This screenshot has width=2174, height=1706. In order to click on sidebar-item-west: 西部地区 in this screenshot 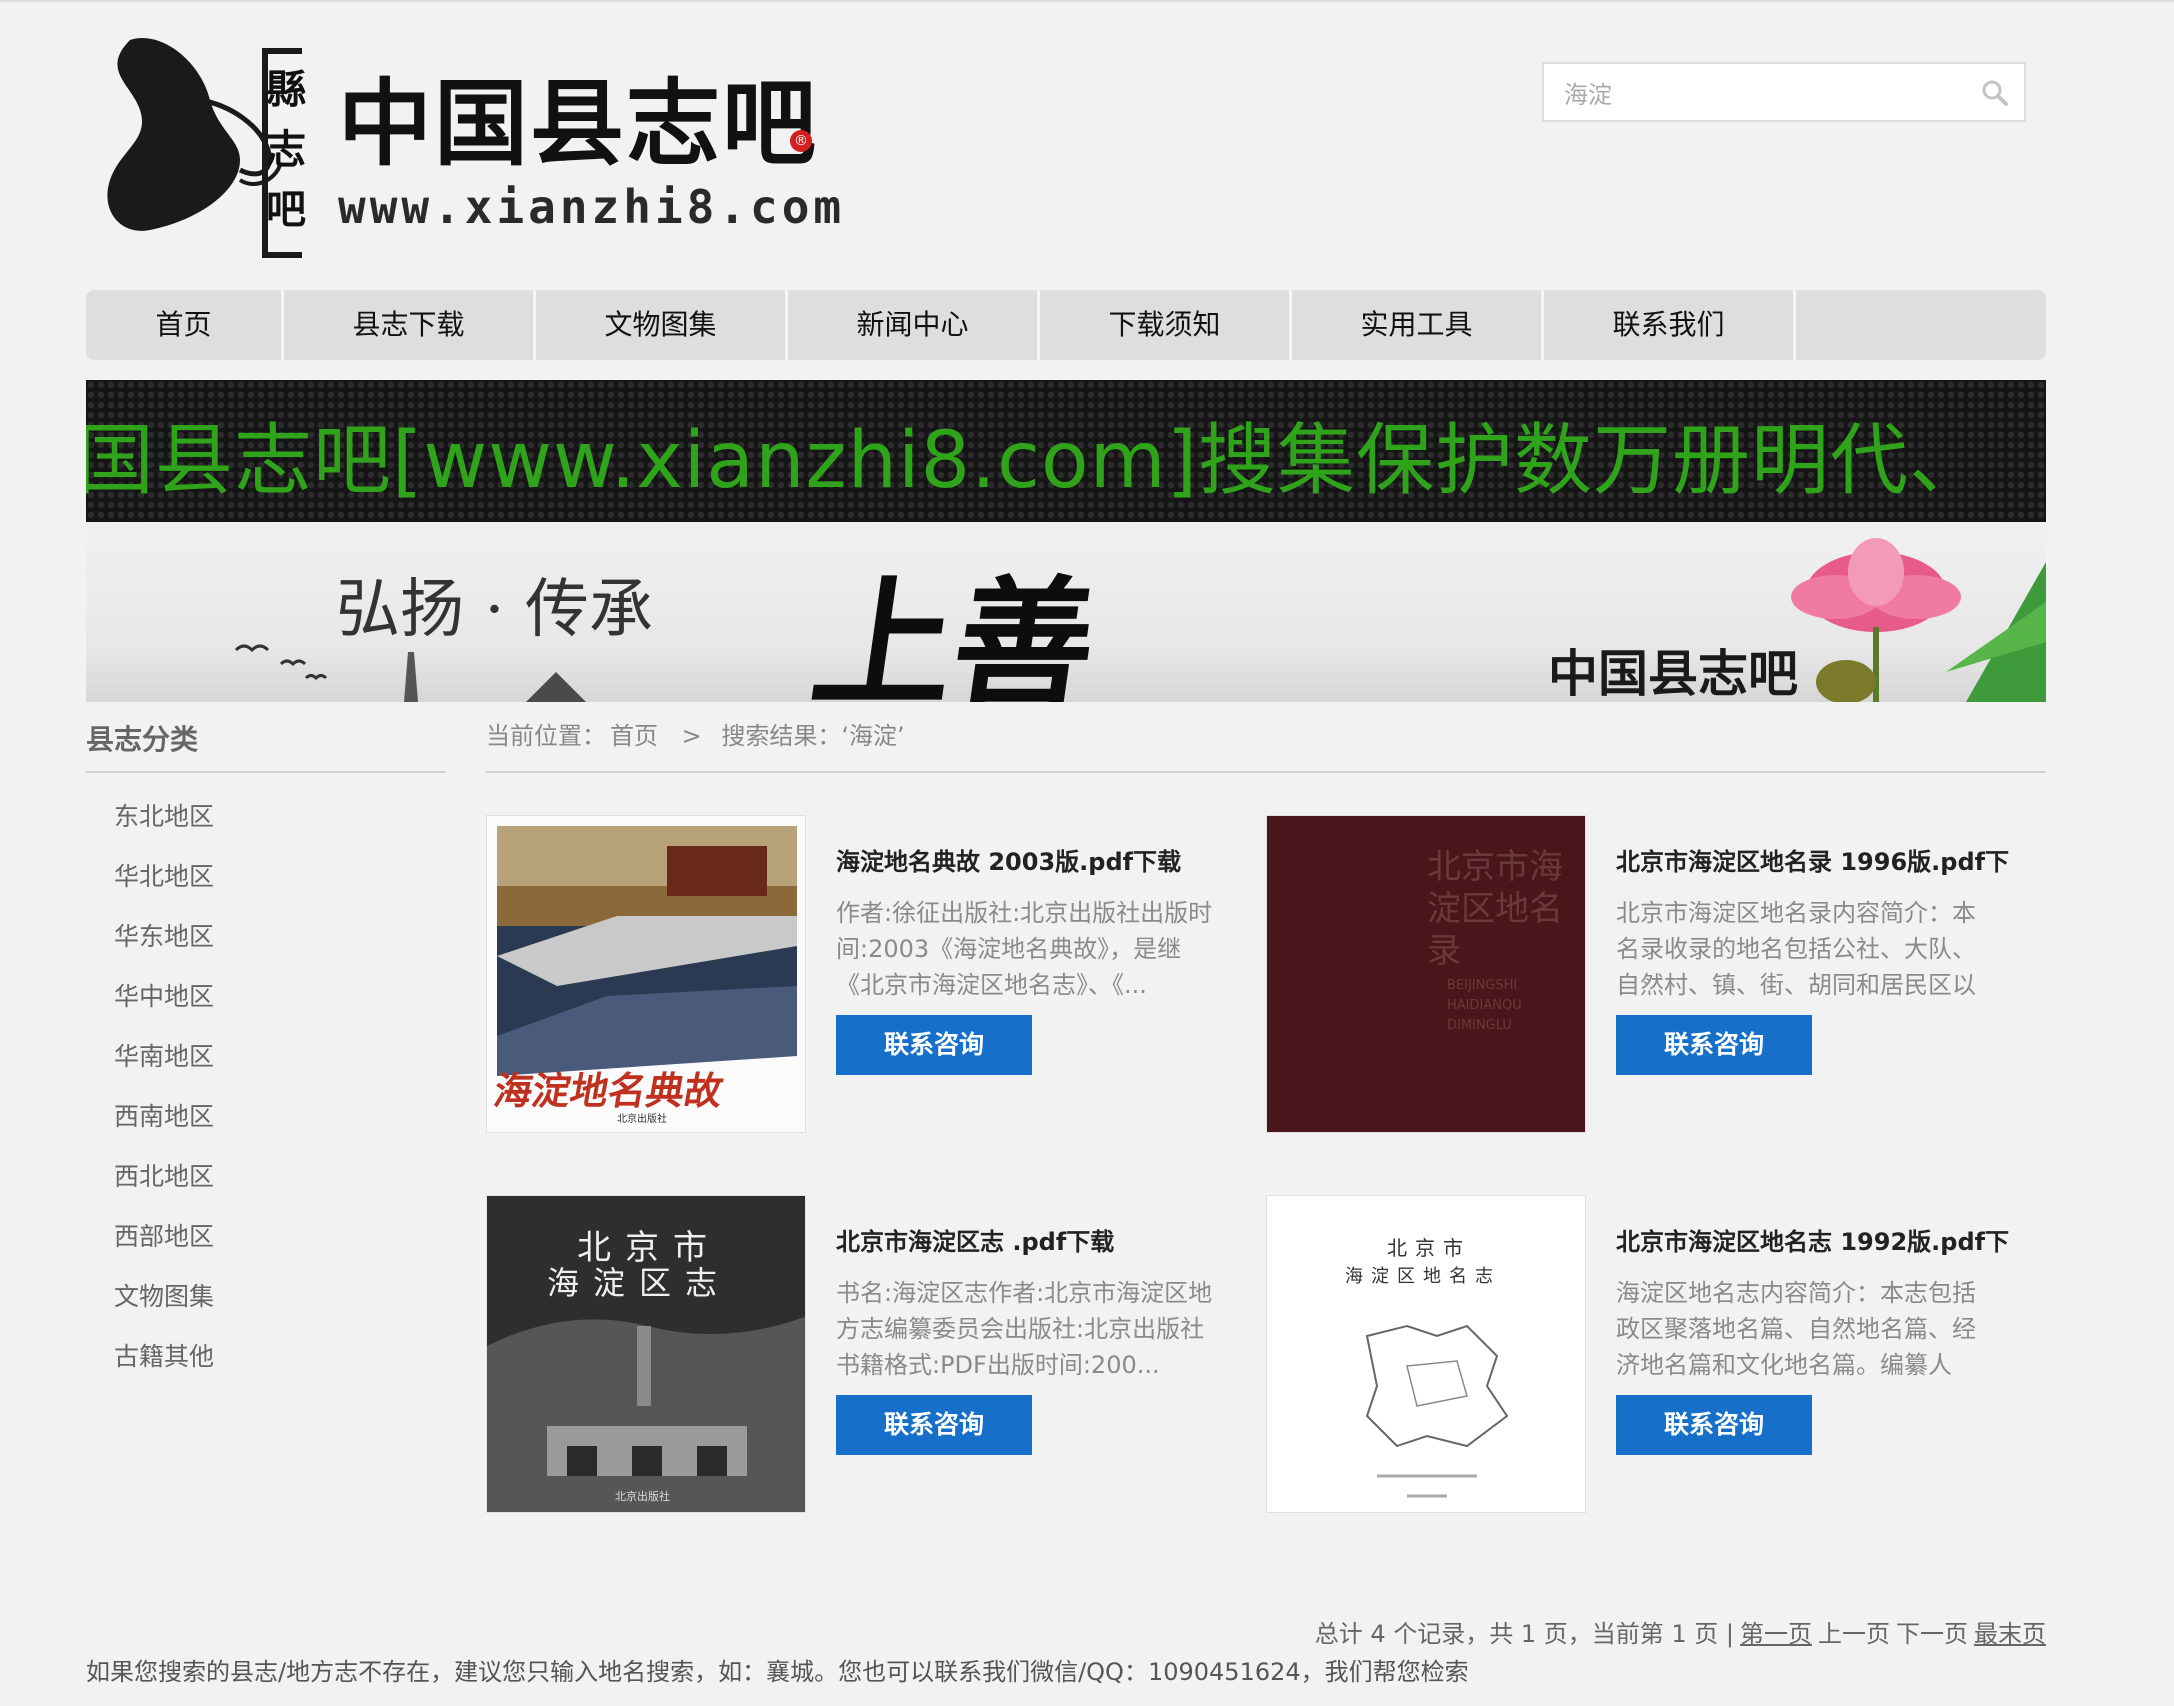, I will do `click(164, 1248)`.